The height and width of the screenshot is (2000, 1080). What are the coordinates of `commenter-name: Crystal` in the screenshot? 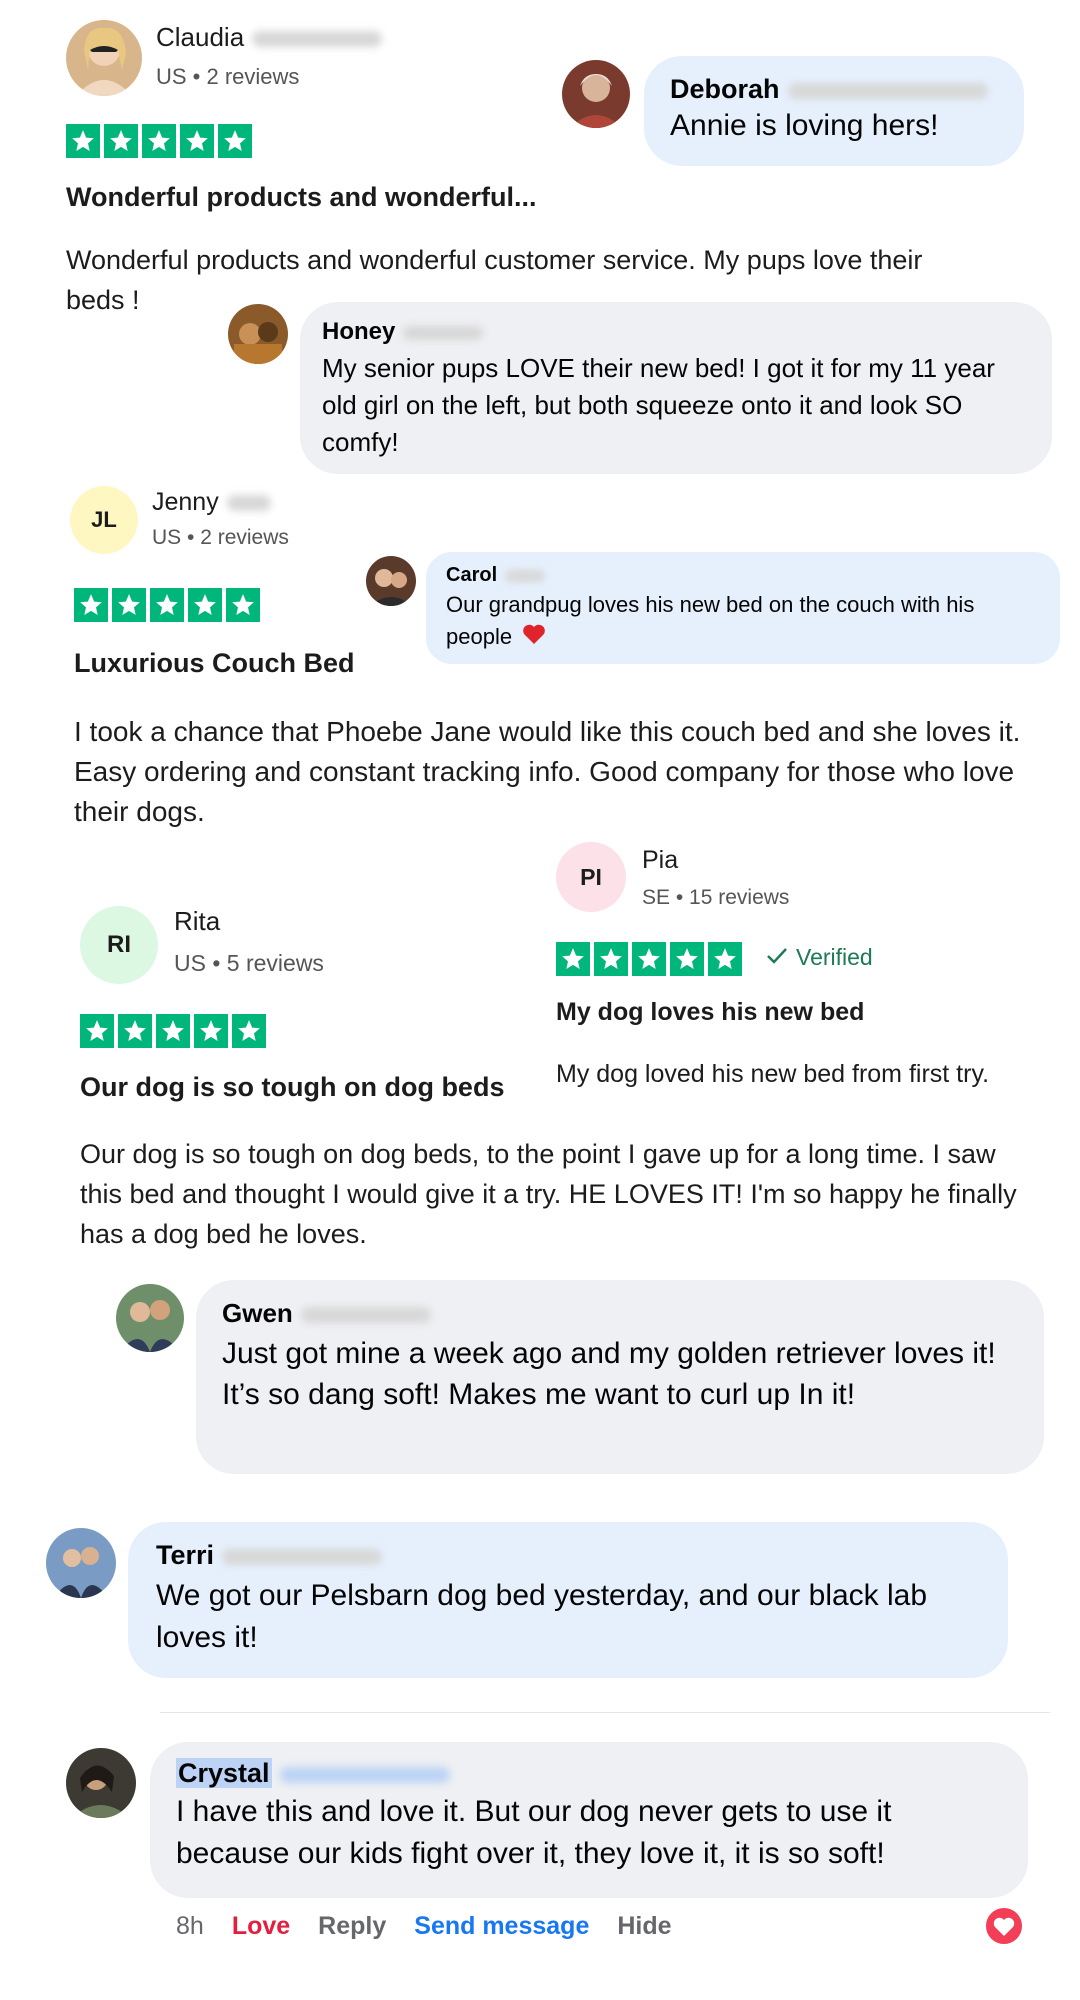 It's located at (589, 1773).